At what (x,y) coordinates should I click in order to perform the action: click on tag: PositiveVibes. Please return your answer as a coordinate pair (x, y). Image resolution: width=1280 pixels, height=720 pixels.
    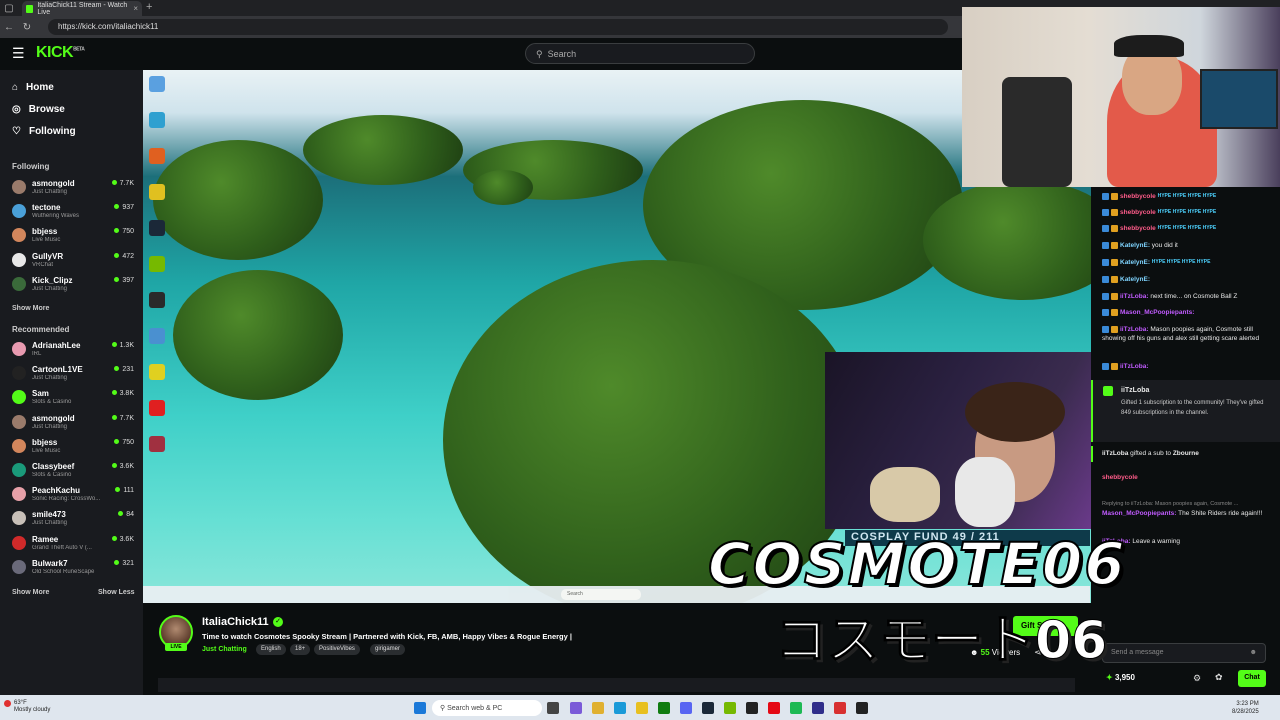
    Looking at the image, I should click on (337, 649).